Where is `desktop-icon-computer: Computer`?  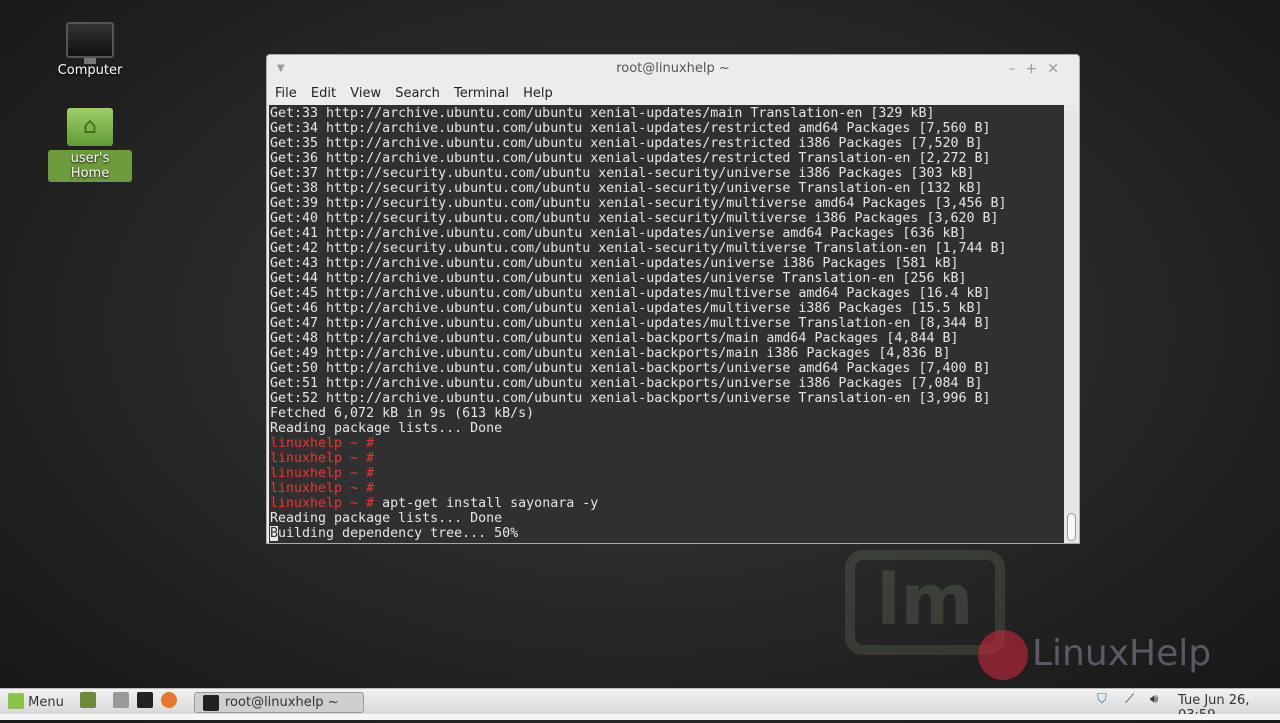
desktop-icon-computer: Computer is located at coordinates (90, 50).